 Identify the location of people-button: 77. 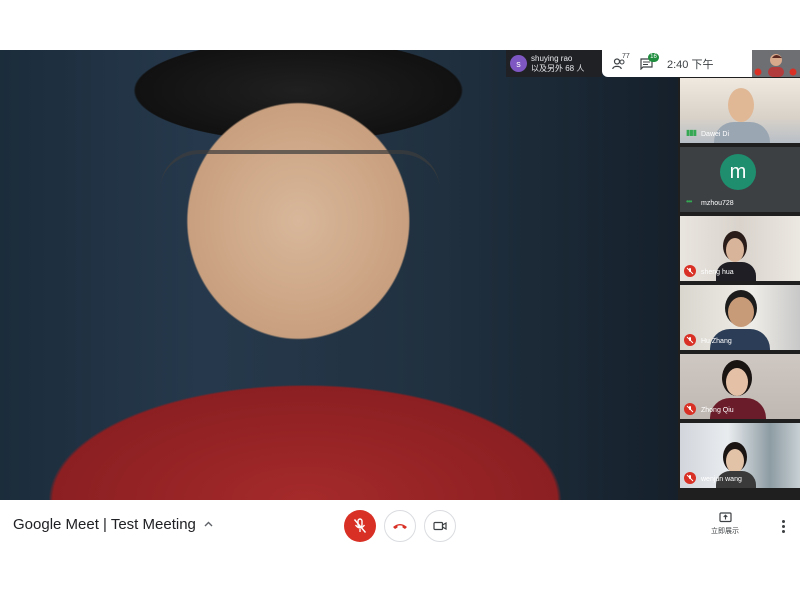
(621, 61).